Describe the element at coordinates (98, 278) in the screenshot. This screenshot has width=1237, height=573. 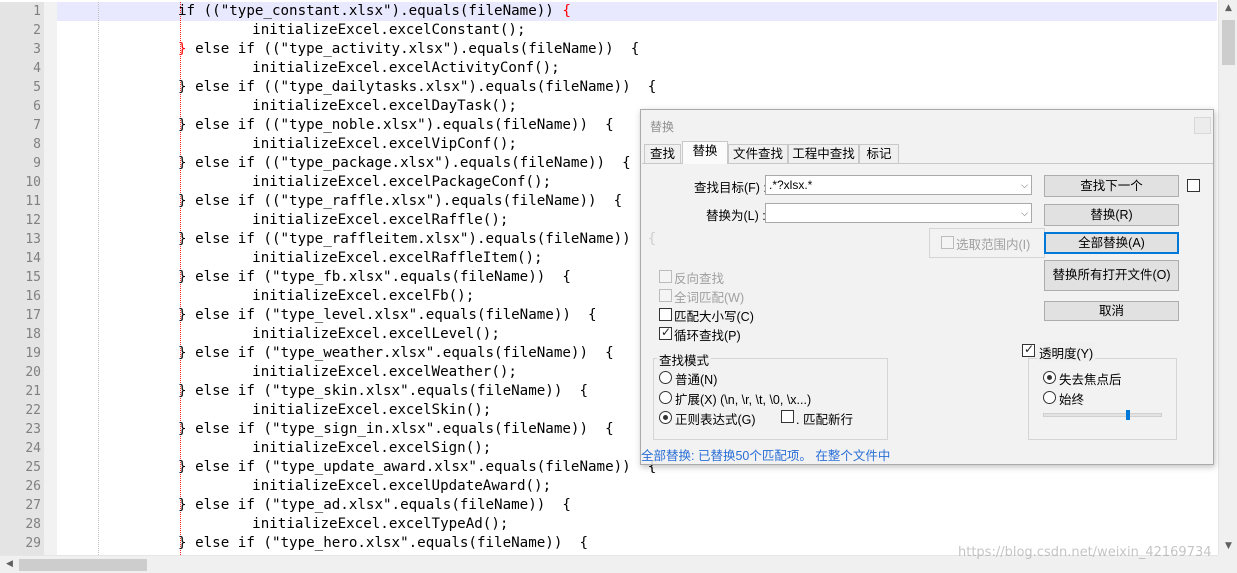
I see `indent-guide` at that location.